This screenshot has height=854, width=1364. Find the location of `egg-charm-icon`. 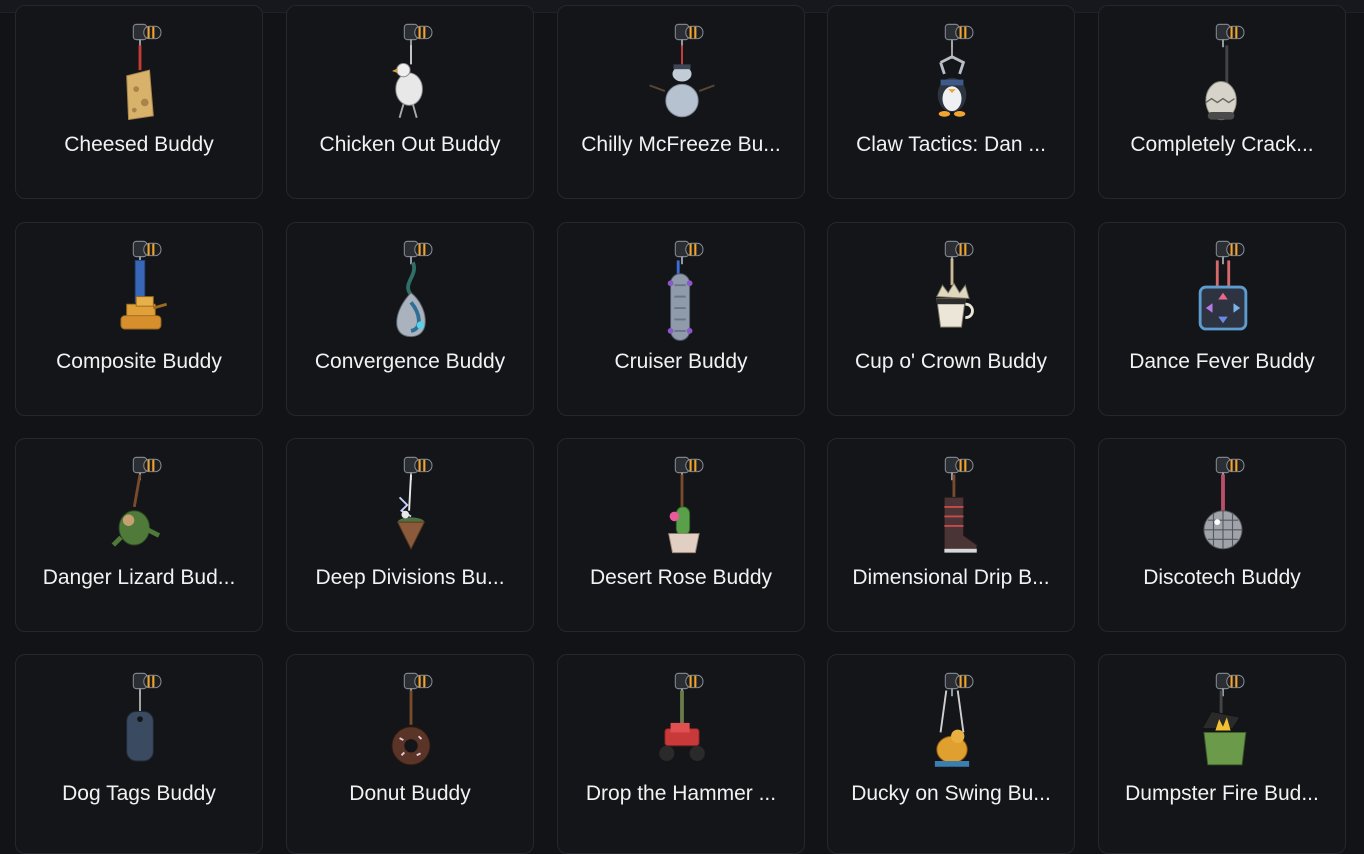

egg-charm-icon is located at coordinates (1223, 72).